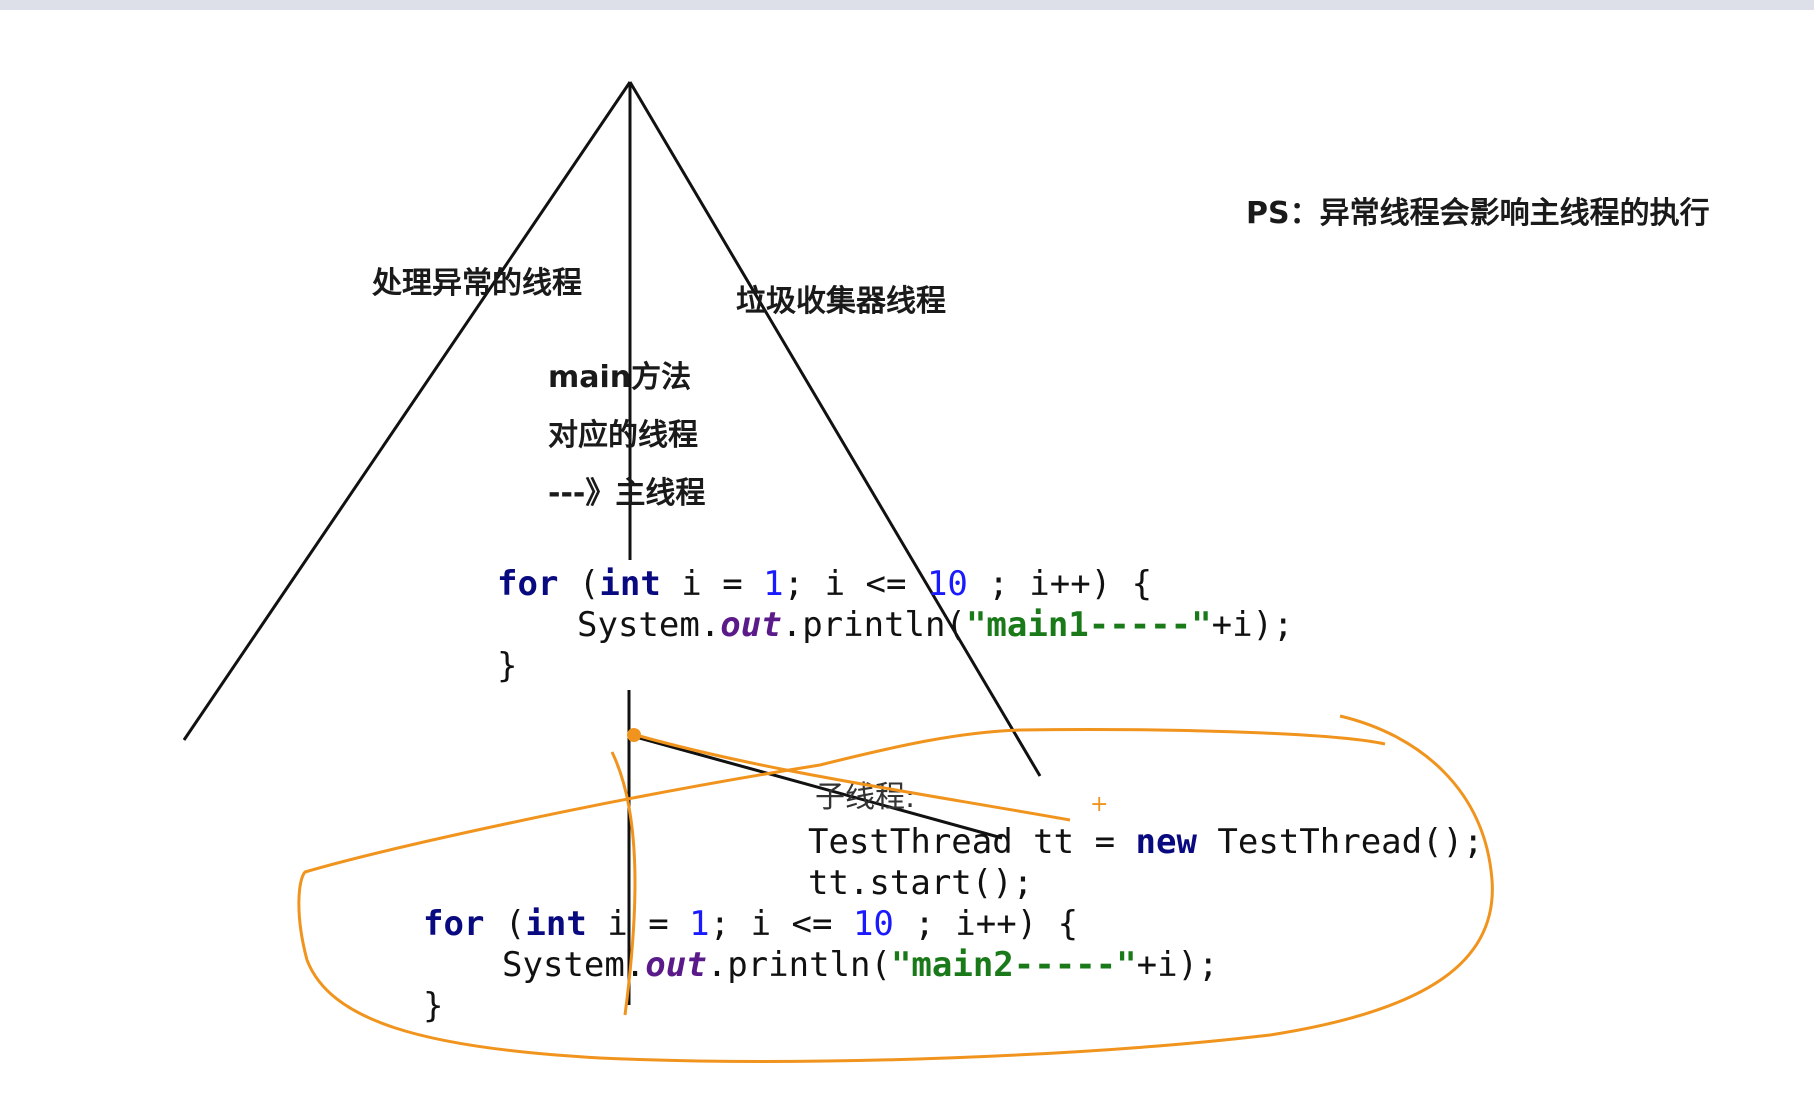 The width and height of the screenshot is (1814, 1108). I want to click on cursor-plus-icon: +, so click(1099, 804).